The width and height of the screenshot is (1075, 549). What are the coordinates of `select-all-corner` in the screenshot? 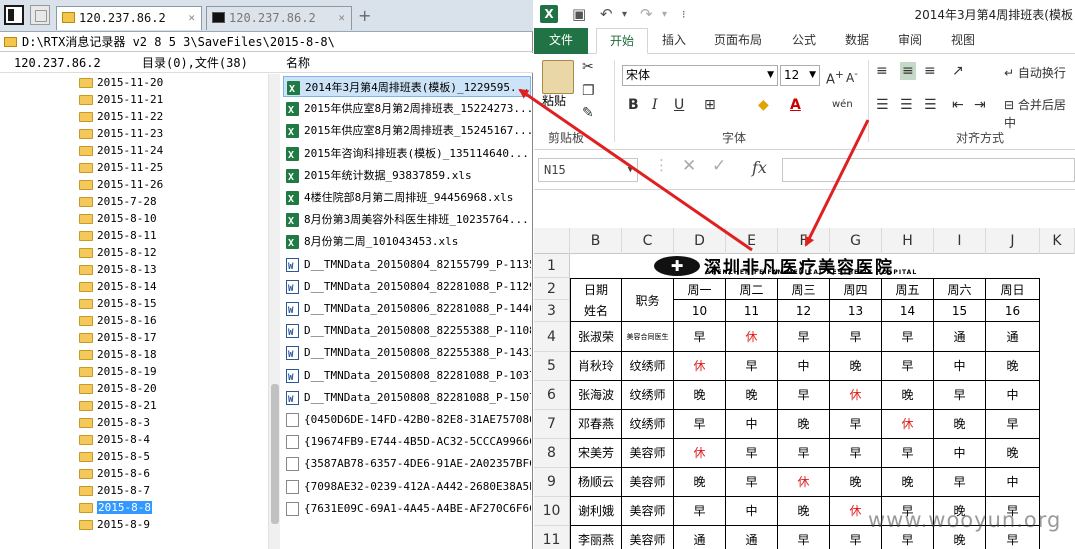 It's located at (552, 241).